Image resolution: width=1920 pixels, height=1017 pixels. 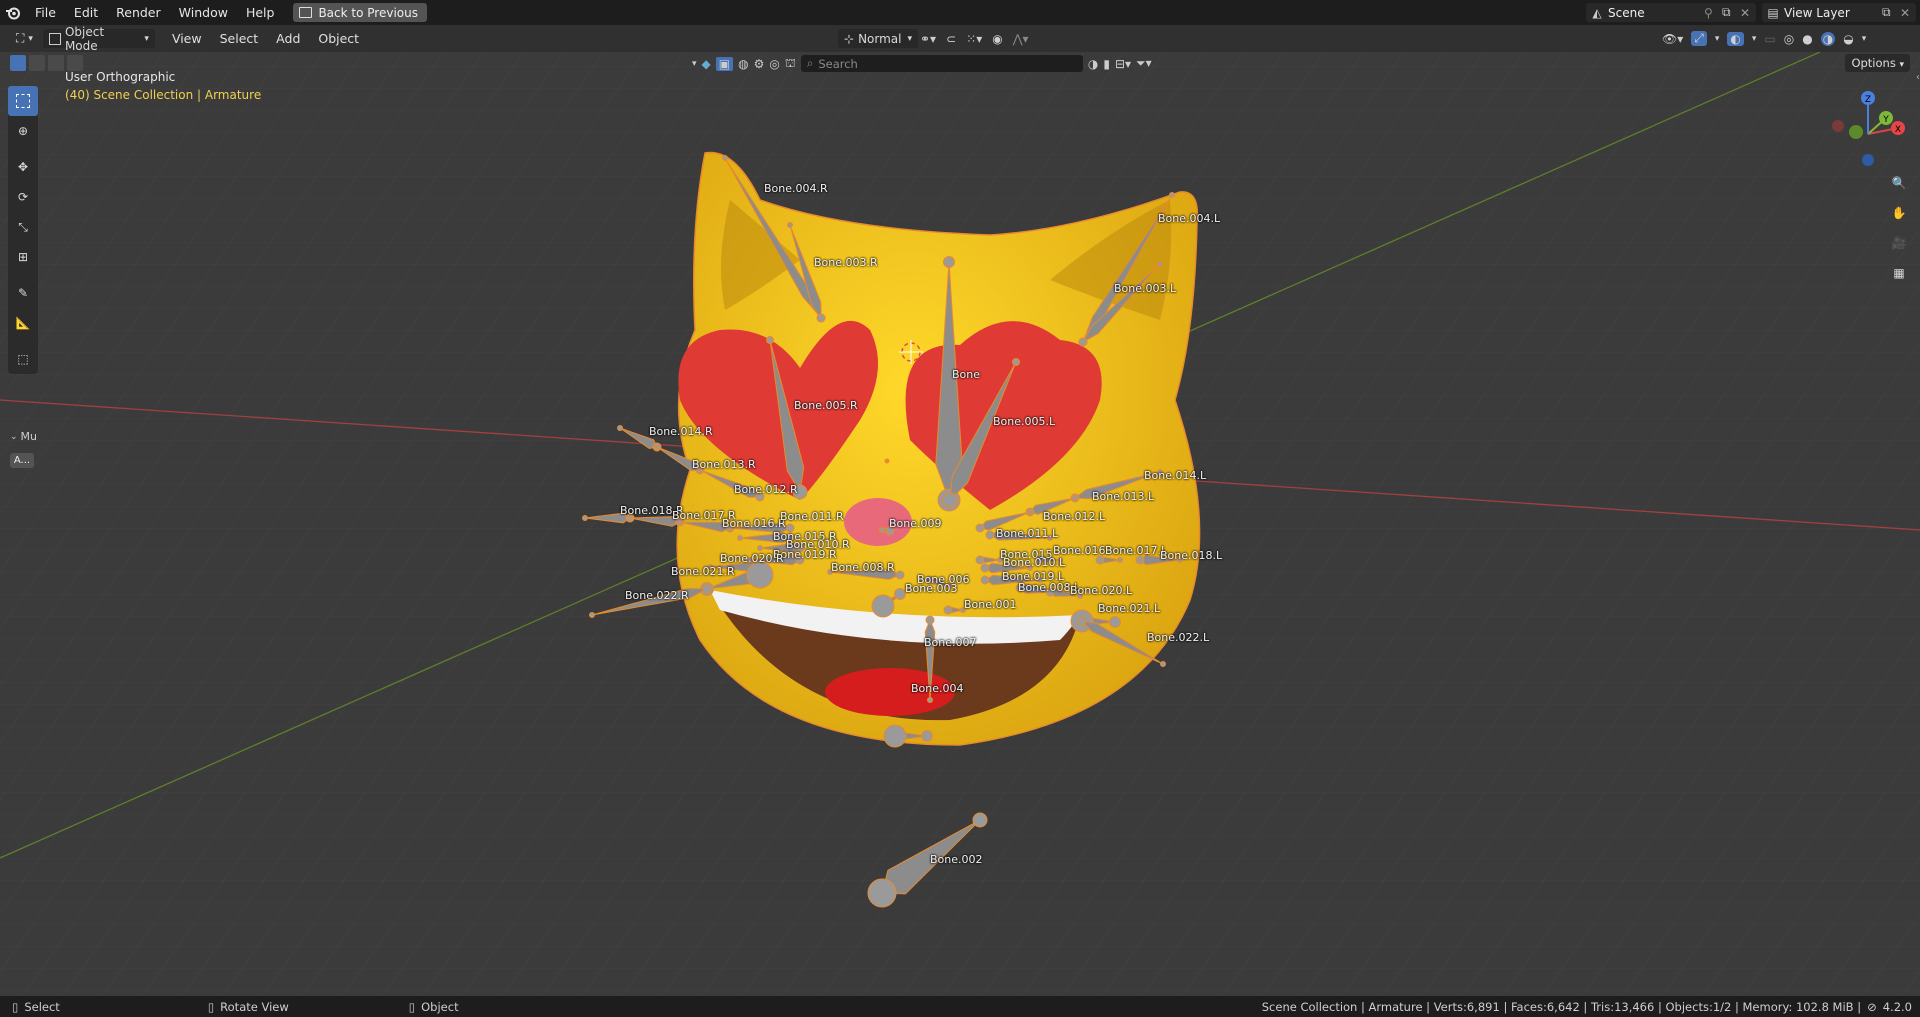 What do you see at coordinates (1866, 128) in the screenshot?
I see `navigation-gizmo: X Y Z` at bounding box center [1866, 128].